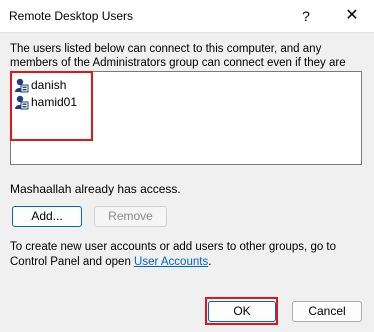 This screenshot has width=374, height=332. Describe the element at coordinates (71, 16) in the screenshot. I see `window-title: Remote Desktop Users` at that location.